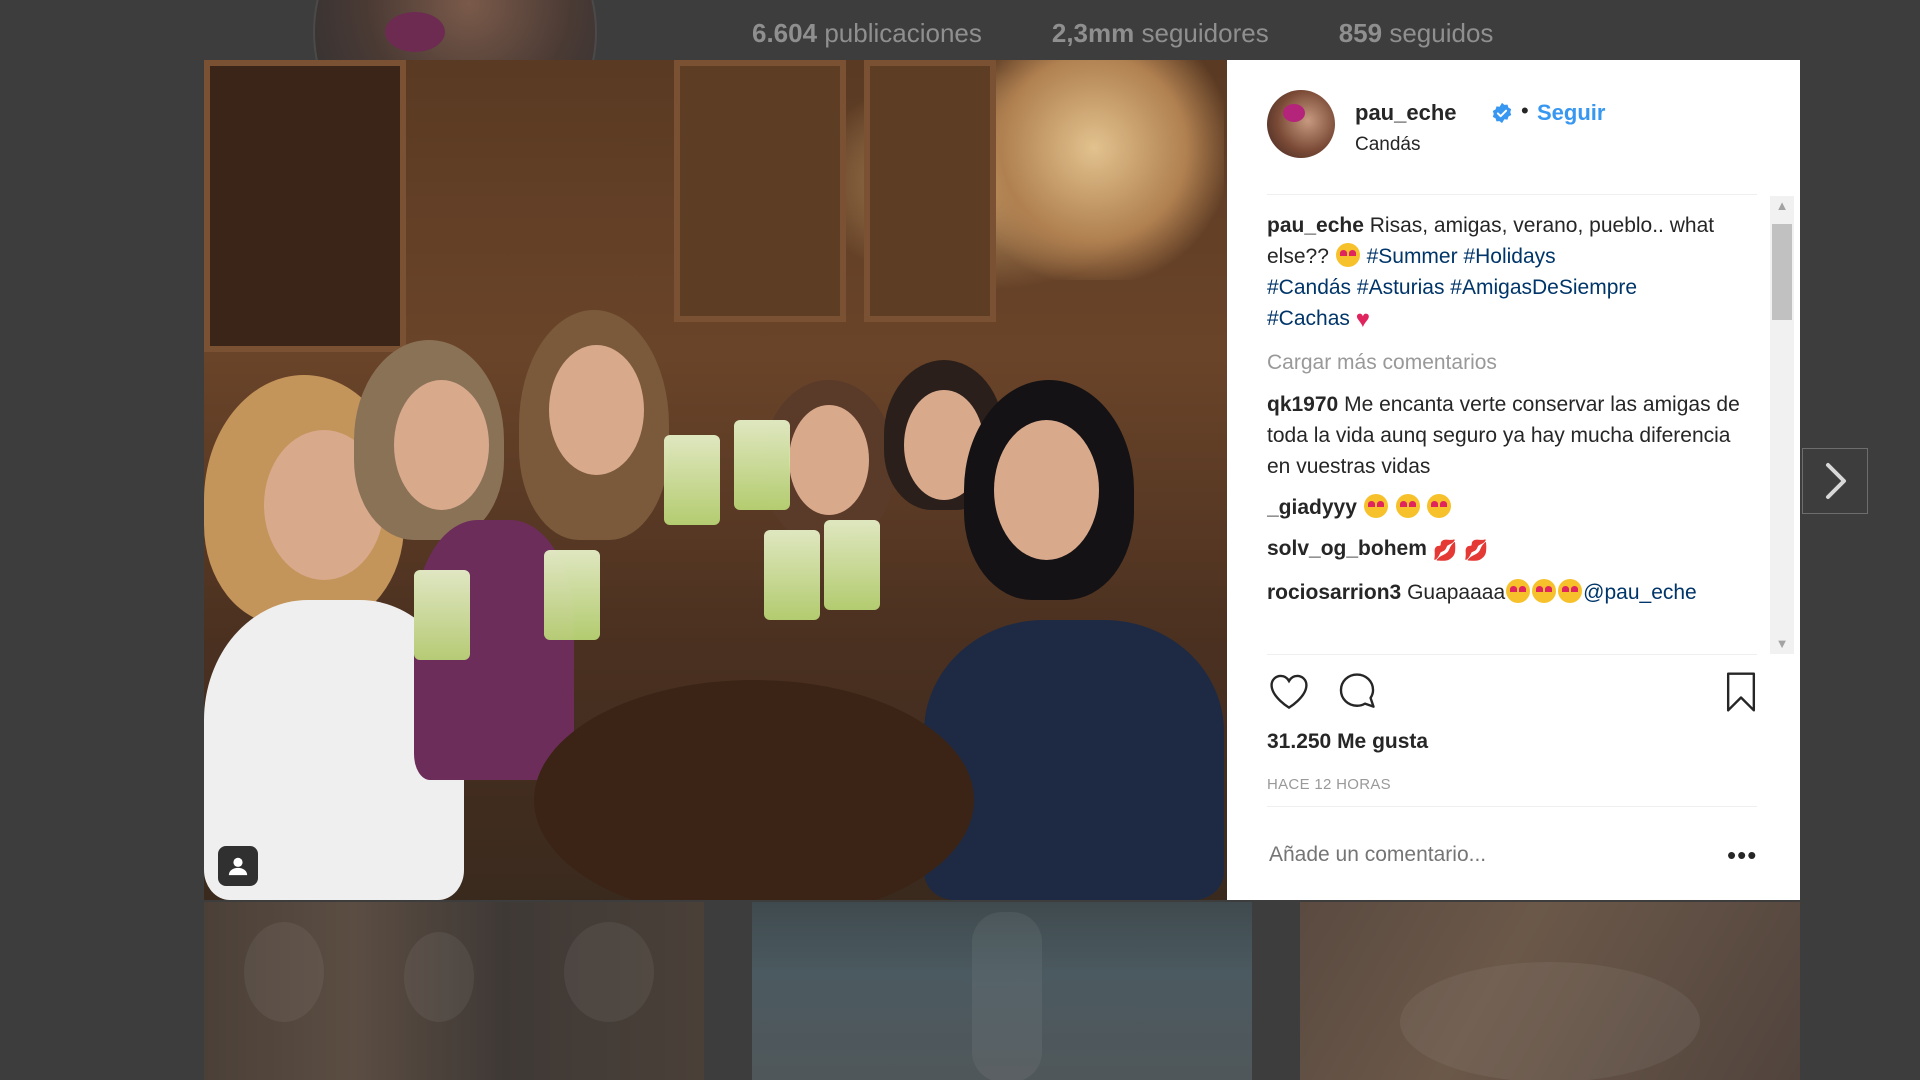 The width and height of the screenshot is (1920, 1080). Describe the element at coordinates (1479, 855) in the screenshot. I see `add-comment-input` at that location.